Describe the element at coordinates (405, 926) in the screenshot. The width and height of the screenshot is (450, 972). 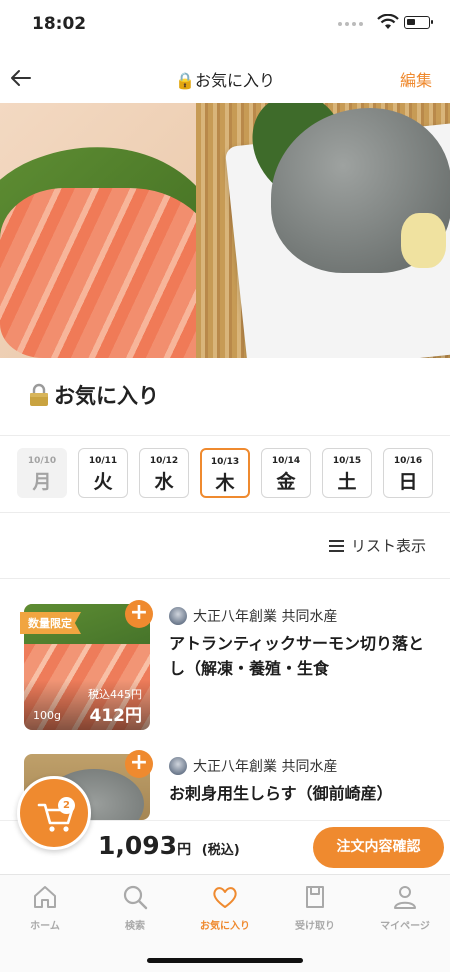
I see `tab-label: マイページ` at that location.